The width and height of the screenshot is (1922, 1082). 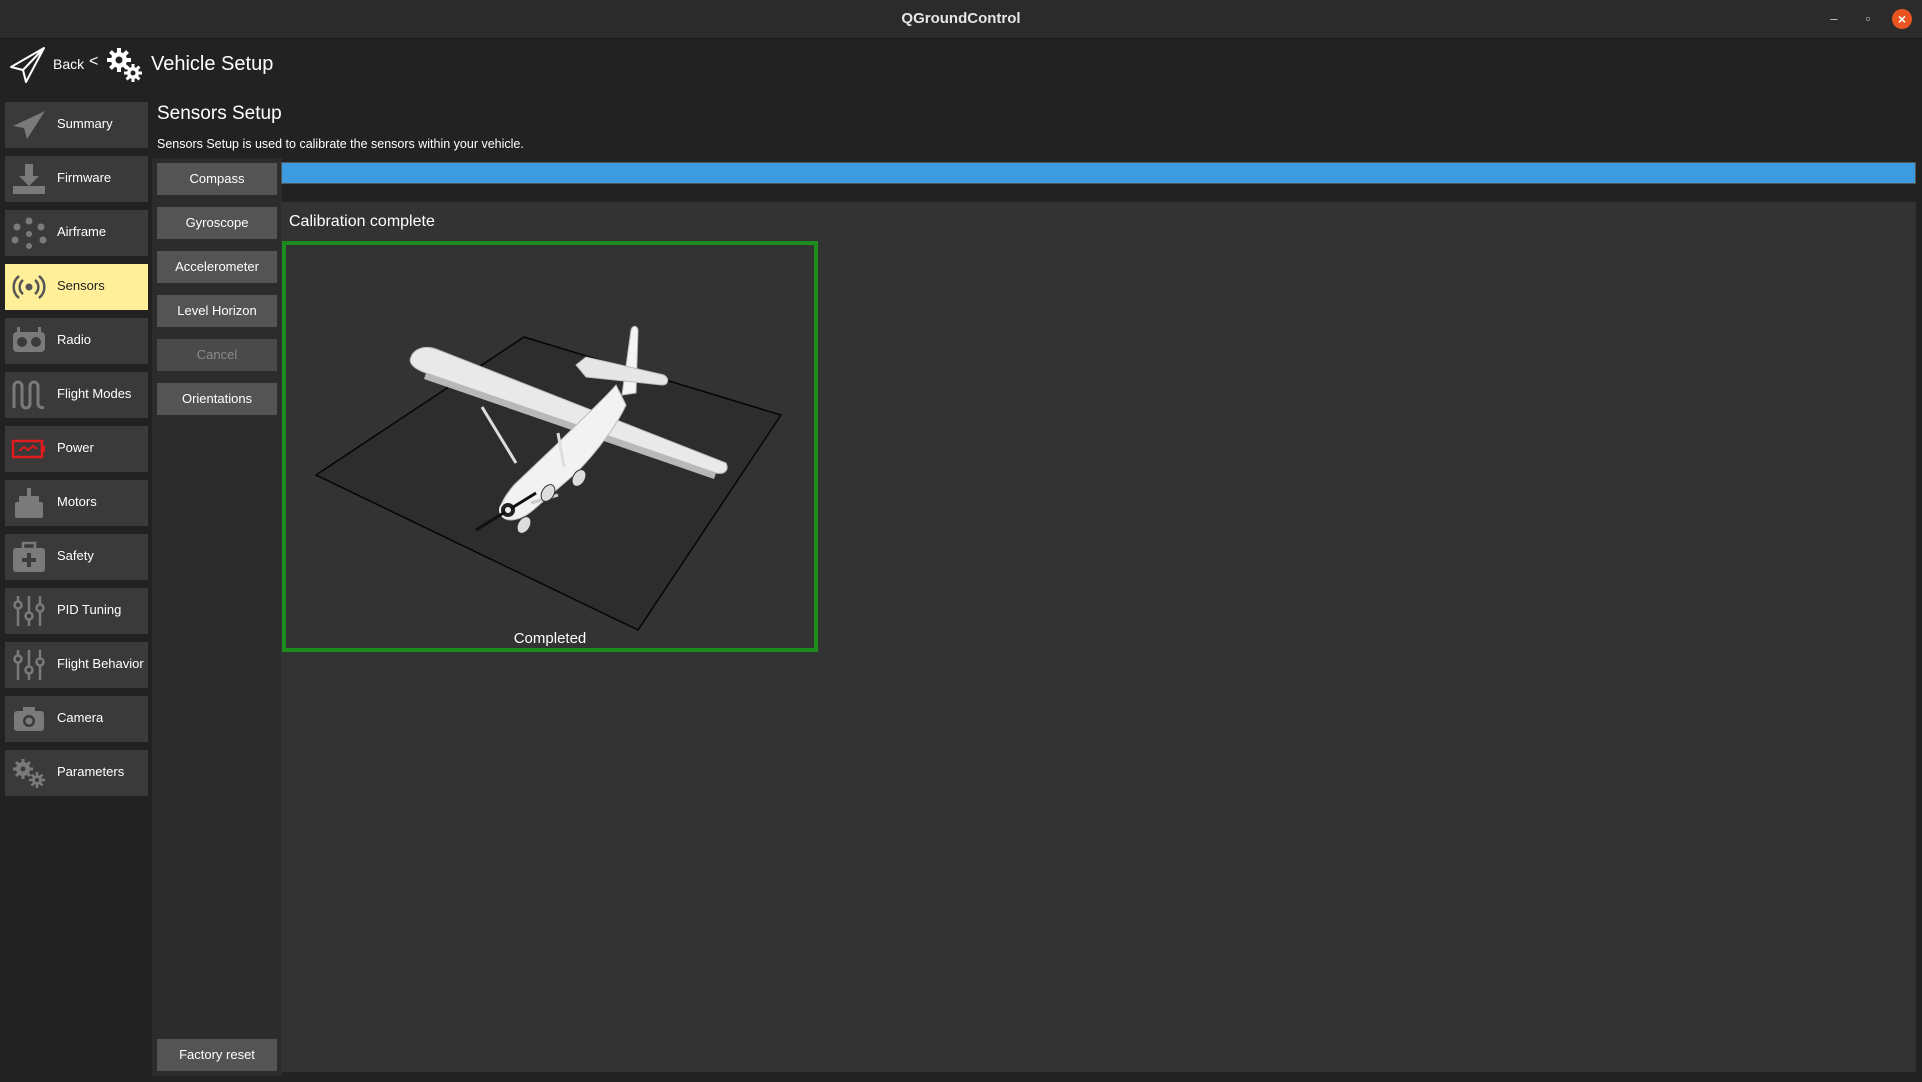 I want to click on calibration-progress-fill, so click(x=1098, y=173).